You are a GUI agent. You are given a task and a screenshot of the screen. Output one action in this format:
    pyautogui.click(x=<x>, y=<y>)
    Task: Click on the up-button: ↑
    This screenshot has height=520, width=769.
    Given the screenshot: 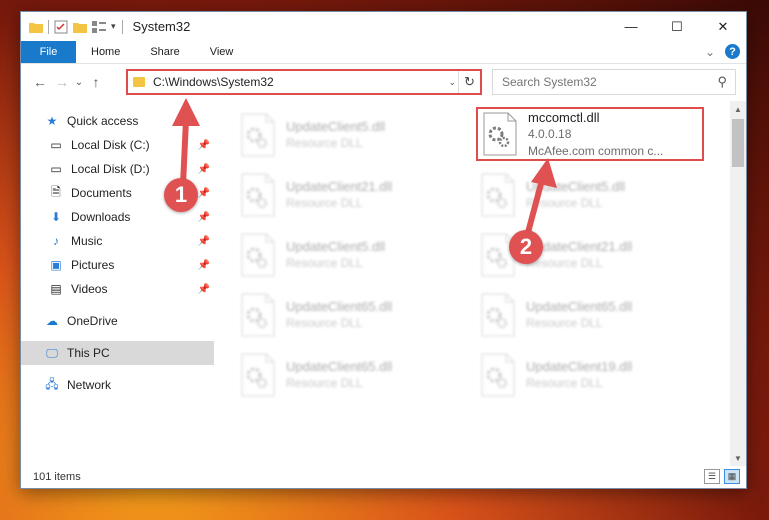 What is the action you would take?
    pyautogui.click(x=96, y=82)
    